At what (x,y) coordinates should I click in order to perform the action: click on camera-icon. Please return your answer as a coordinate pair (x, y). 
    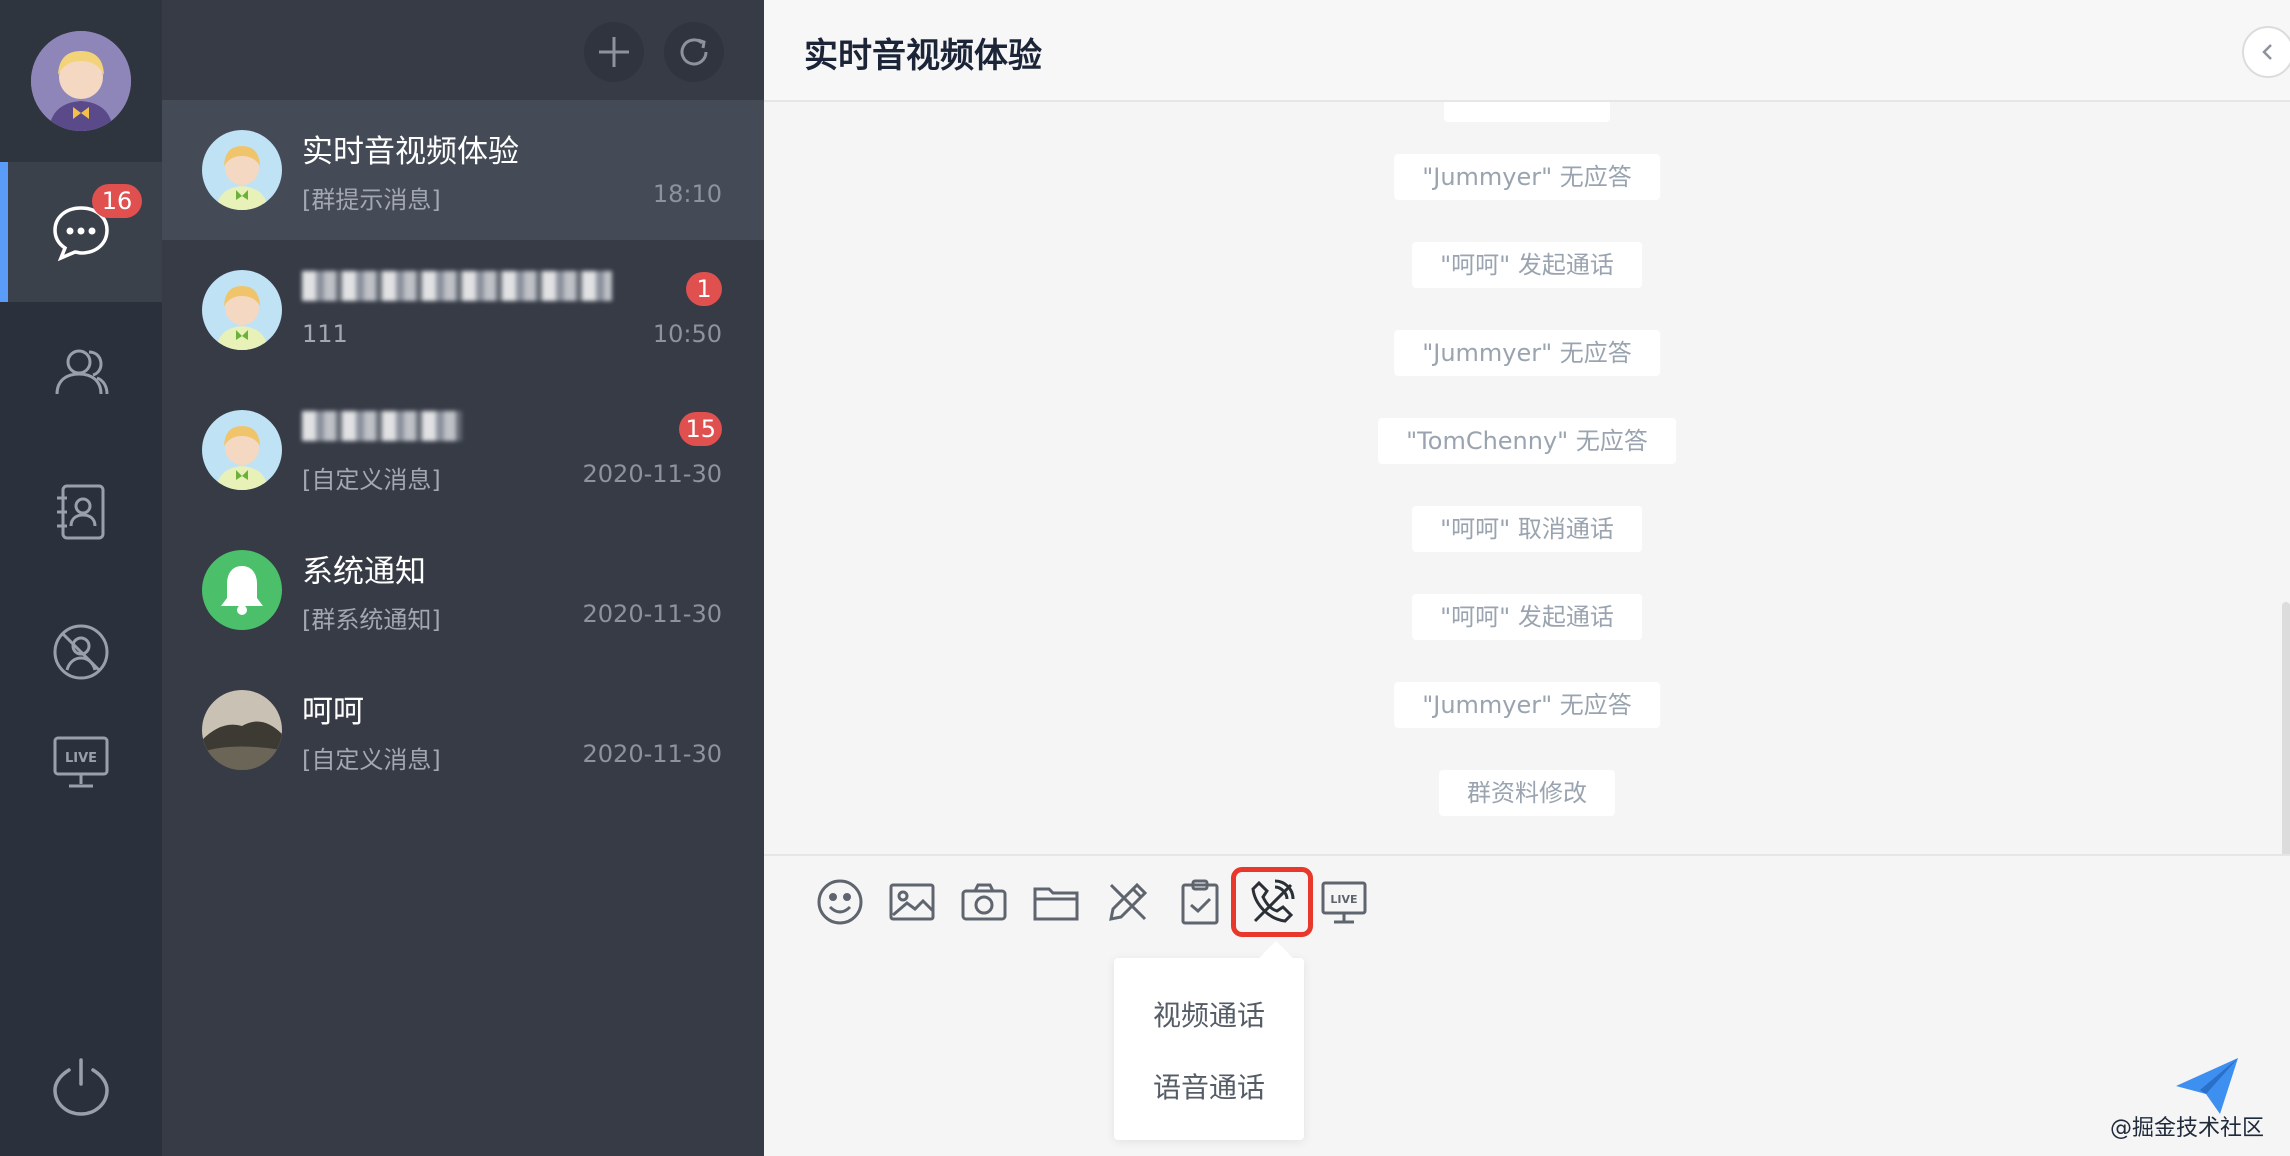
    Looking at the image, I should click on (984, 902).